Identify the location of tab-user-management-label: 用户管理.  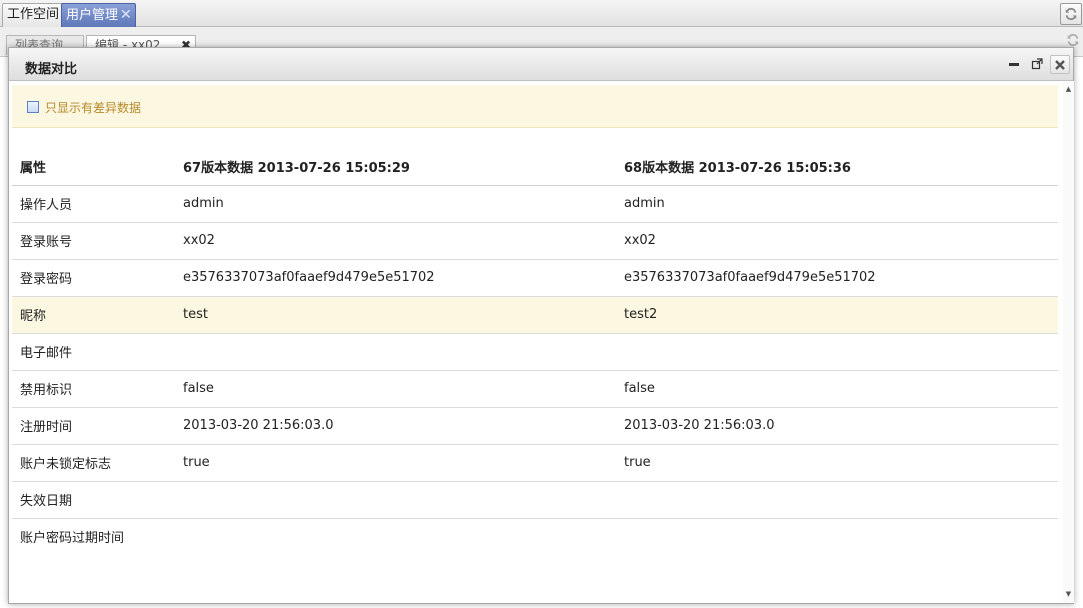
(92, 15).